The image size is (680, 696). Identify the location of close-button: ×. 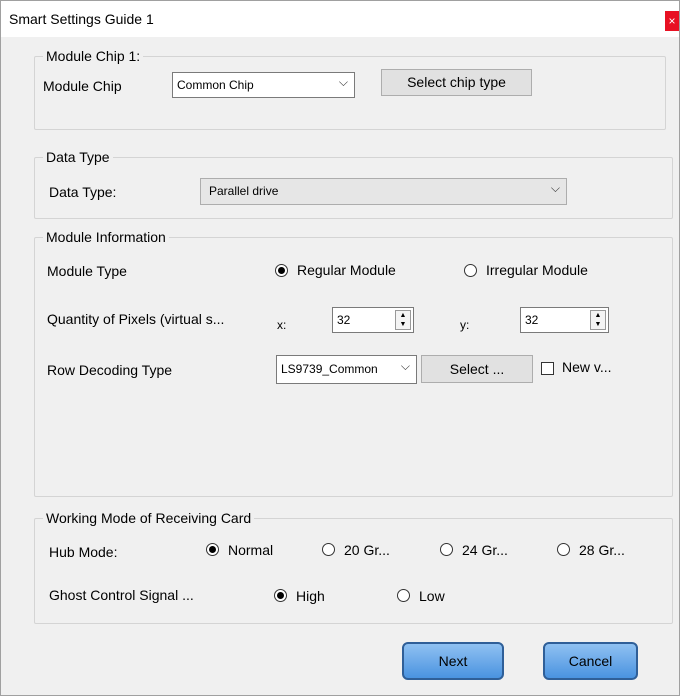
(672, 21).